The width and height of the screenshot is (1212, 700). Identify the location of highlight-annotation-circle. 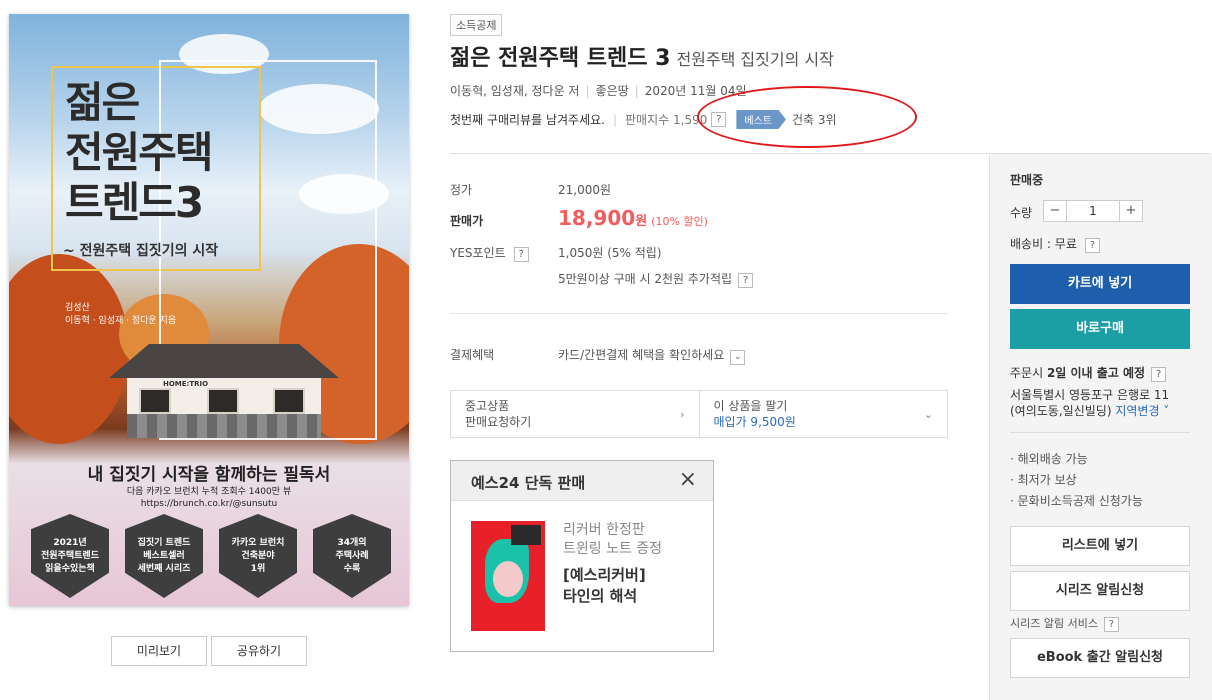
(807, 117).